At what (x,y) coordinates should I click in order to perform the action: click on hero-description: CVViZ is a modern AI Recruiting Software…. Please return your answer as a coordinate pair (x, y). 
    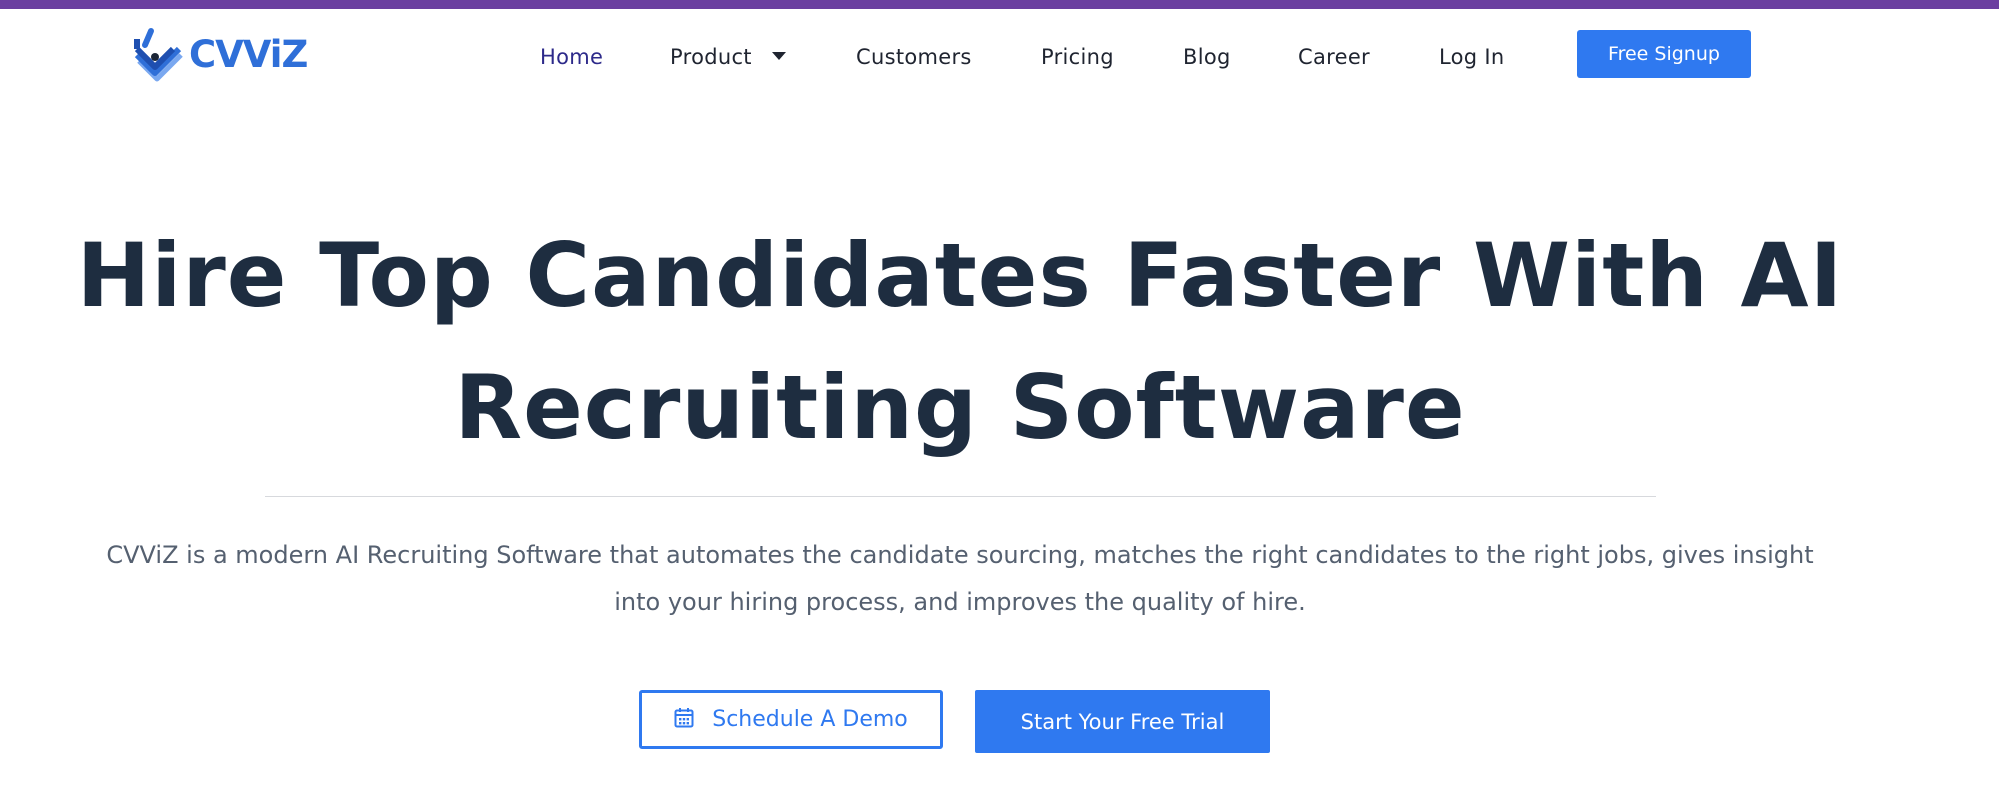
    Looking at the image, I should click on (960, 579).